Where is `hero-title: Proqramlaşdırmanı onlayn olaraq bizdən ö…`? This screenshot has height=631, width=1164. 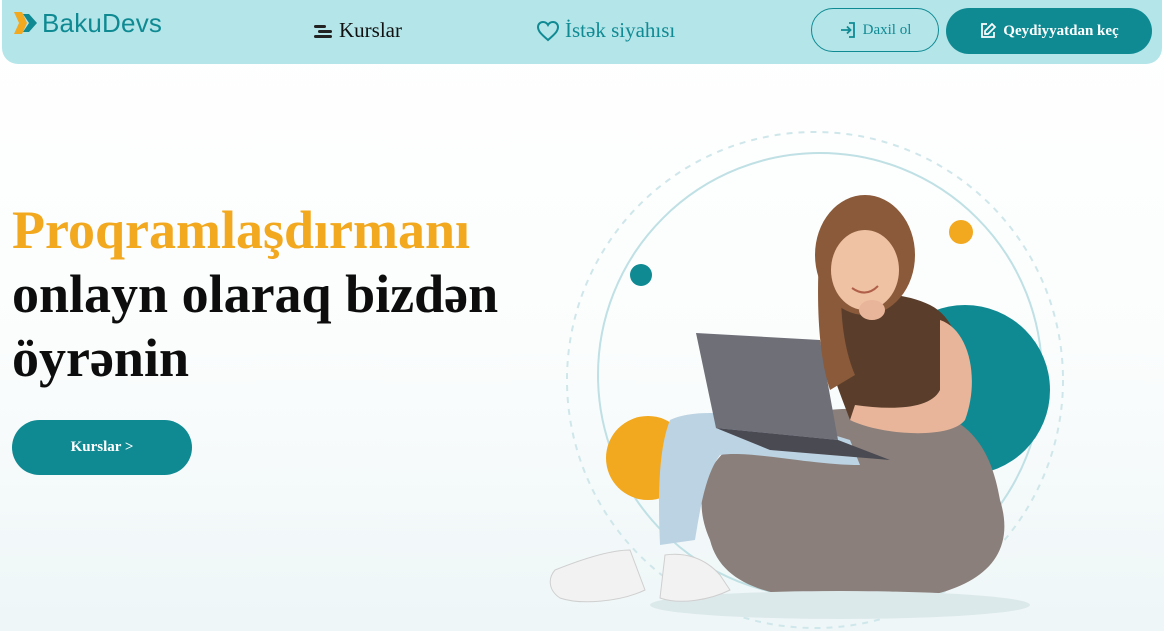
hero-title: Proqramlaşdırmanı onlayn olaraq bizdən ö… is located at coordinates (255, 294).